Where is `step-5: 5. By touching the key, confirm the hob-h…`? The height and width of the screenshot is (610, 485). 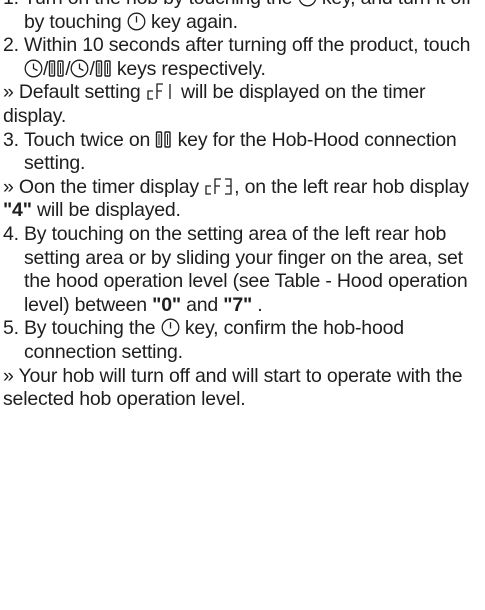
step-5: 5. By touching the key, confirm the hob-h… is located at coordinates (203, 340).